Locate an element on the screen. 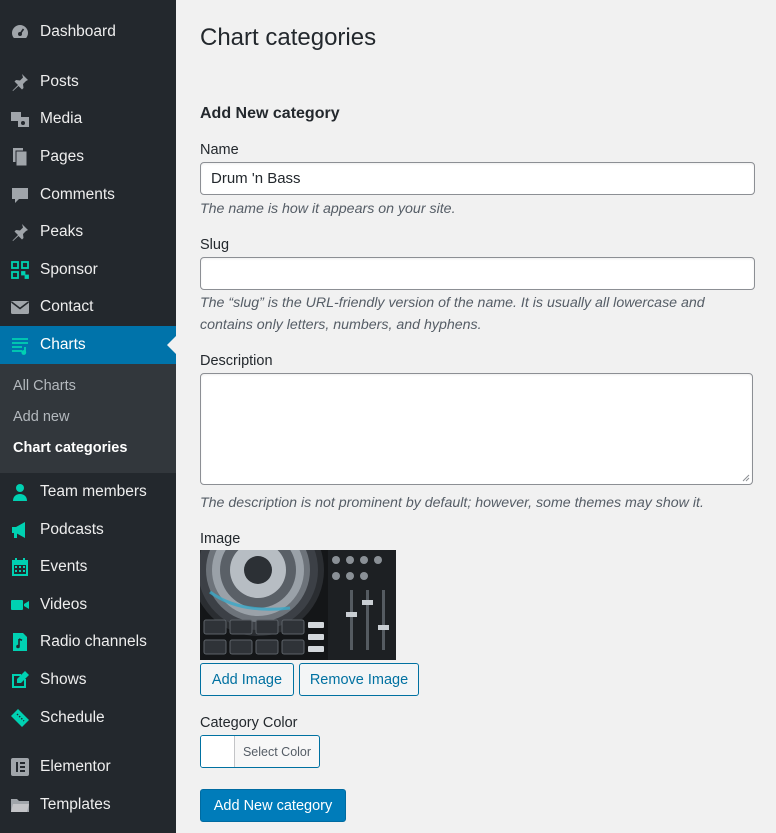 The height and width of the screenshot is (833, 776). sidebar-item-label: Podcasts is located at coordinates (72, 529).